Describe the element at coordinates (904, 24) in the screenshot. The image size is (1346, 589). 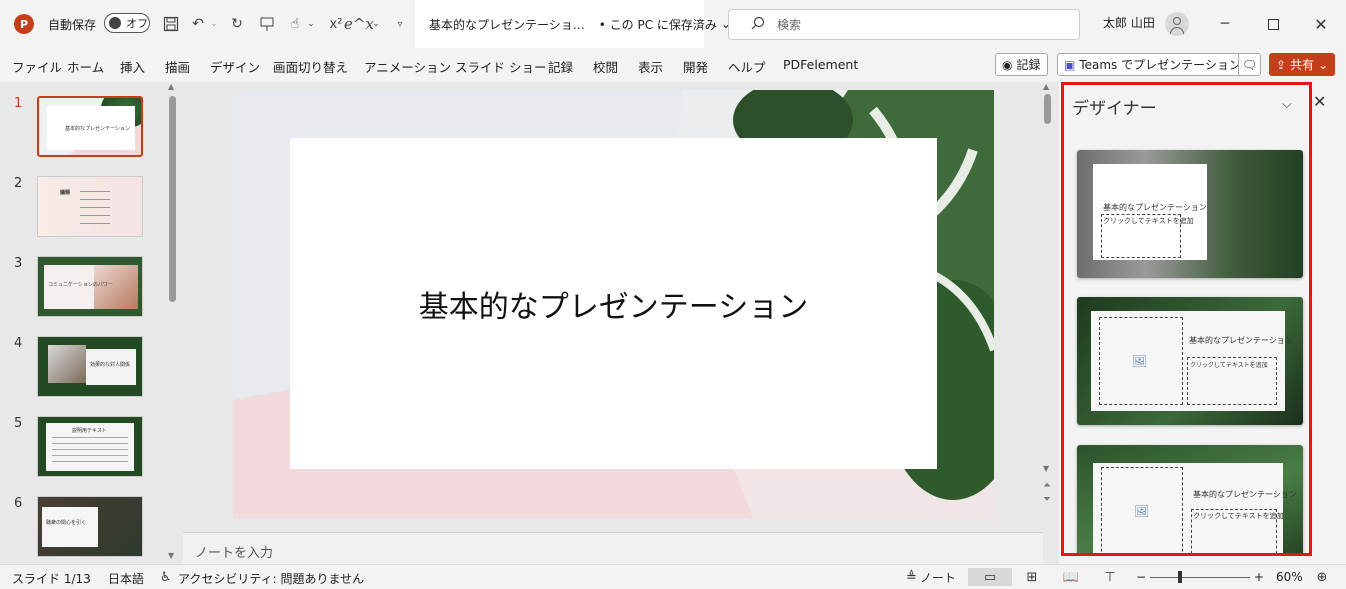
I see `search-input: 検索` at that location.